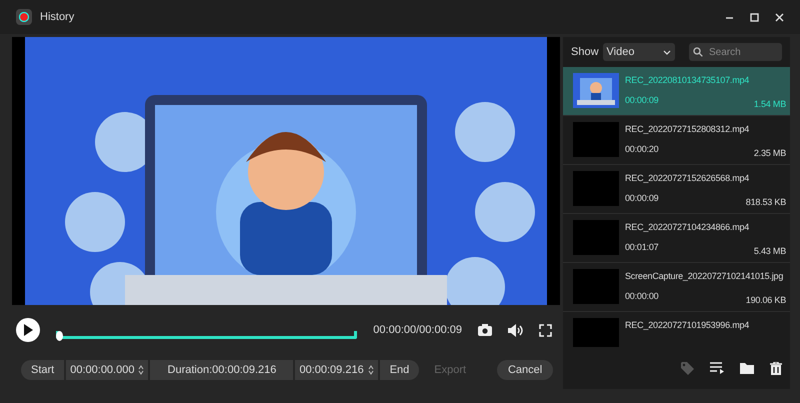 The width and height of the screenshot is (800, 403). What do you see at coordinates (676, 91) in the screenshot?
I see `file-item: REC_20220810134735107.mp4 00:00:09 1.54 MB` at bounding box center [676, 91].